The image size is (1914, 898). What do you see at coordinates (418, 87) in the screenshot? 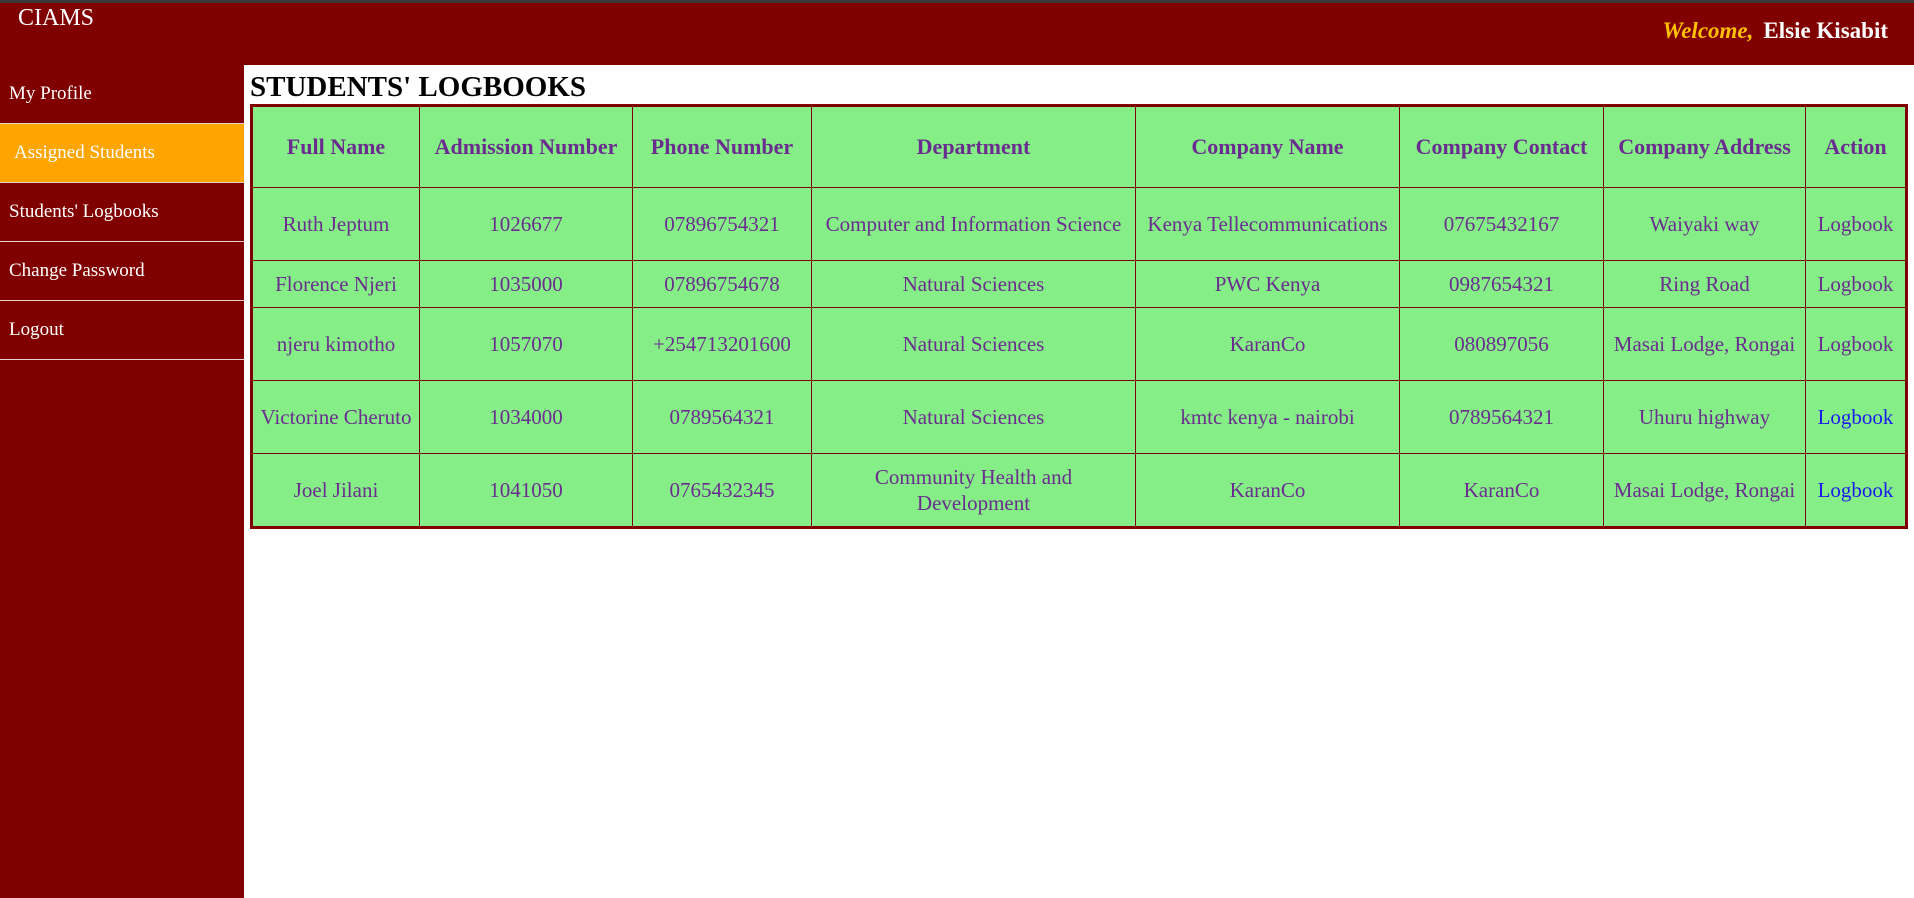
I see `page-title: STUDENTS' LOGBOOKS` at bounding box center [418, 87].